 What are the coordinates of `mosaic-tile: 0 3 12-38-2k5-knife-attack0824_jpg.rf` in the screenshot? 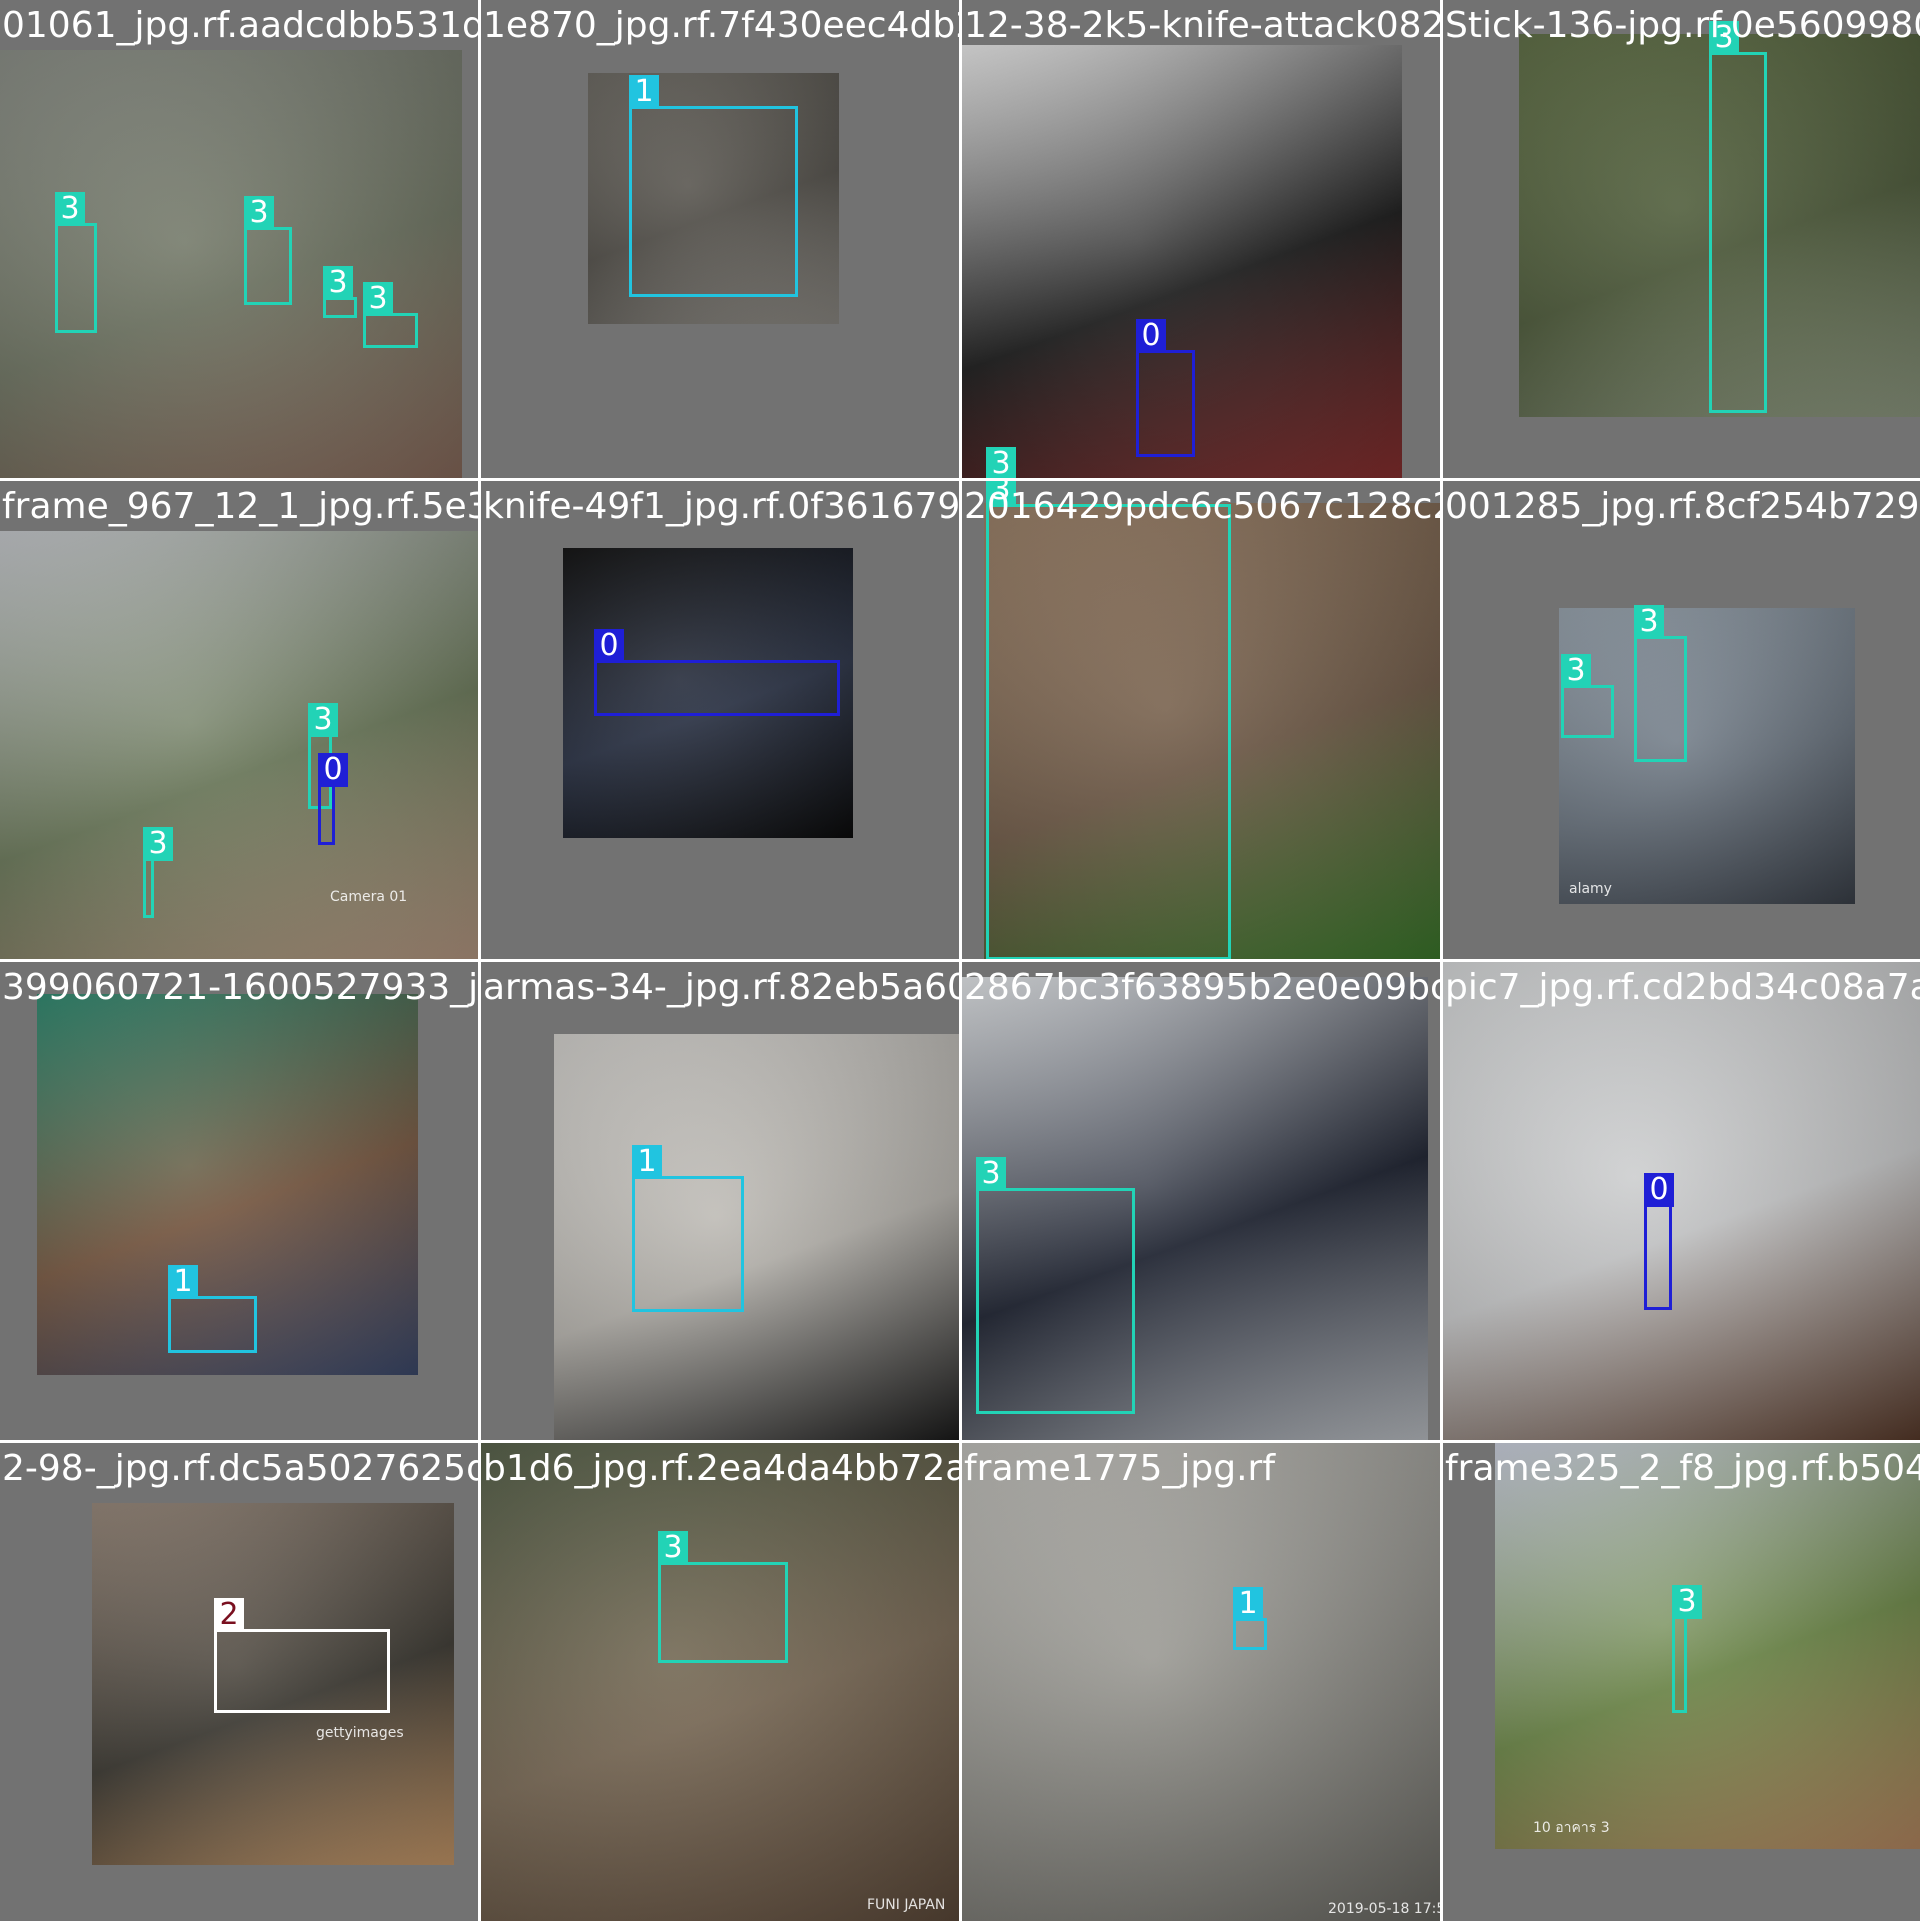 It's located at (1201, 239).